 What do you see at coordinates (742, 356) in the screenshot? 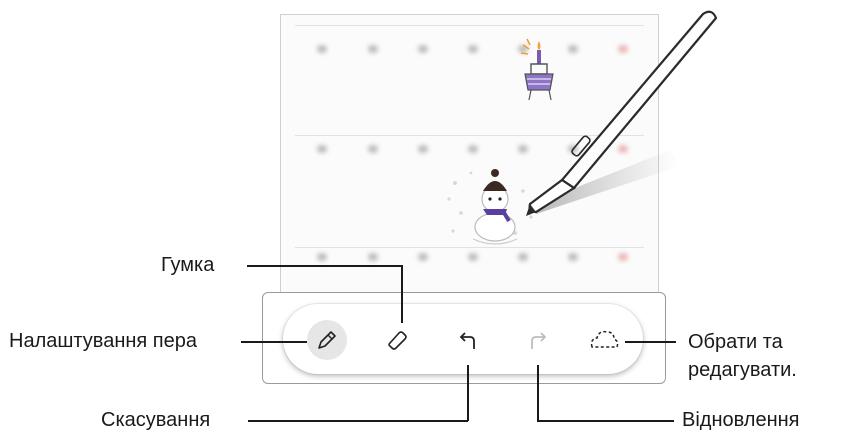
I see `select-edit-label: Обрати та редагувати.` at bounding box center [742, 356].